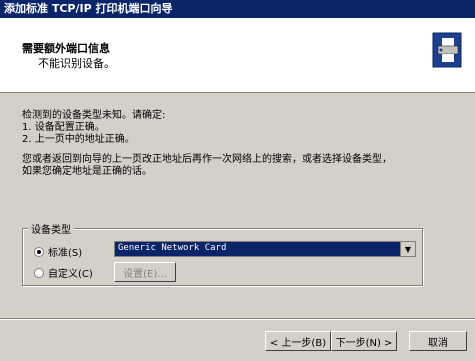 Image resolution: width=475 pixels, height=361 pixels. What do you see at coordinates (65, 253) in the screenshot?
I see `standard-label: 标准(S)` at bounding box center [65, 253].